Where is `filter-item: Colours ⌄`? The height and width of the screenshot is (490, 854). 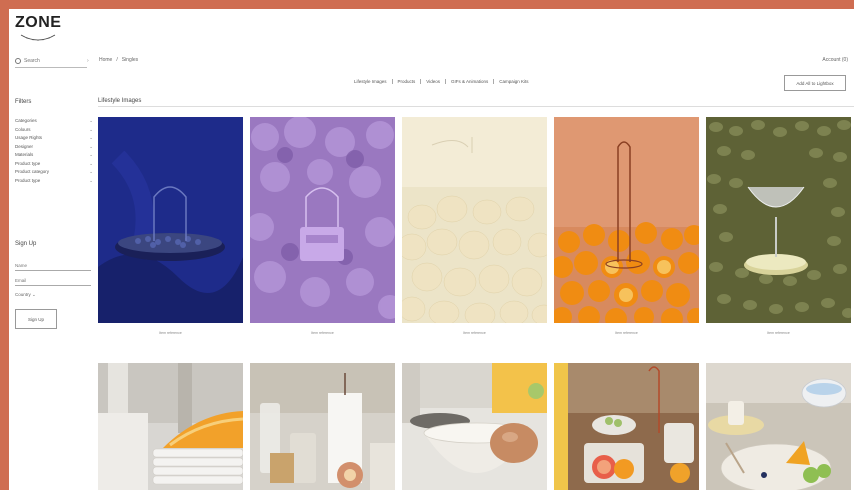 filter-item: Colours ⌄ is located at coordinates (54, 130).